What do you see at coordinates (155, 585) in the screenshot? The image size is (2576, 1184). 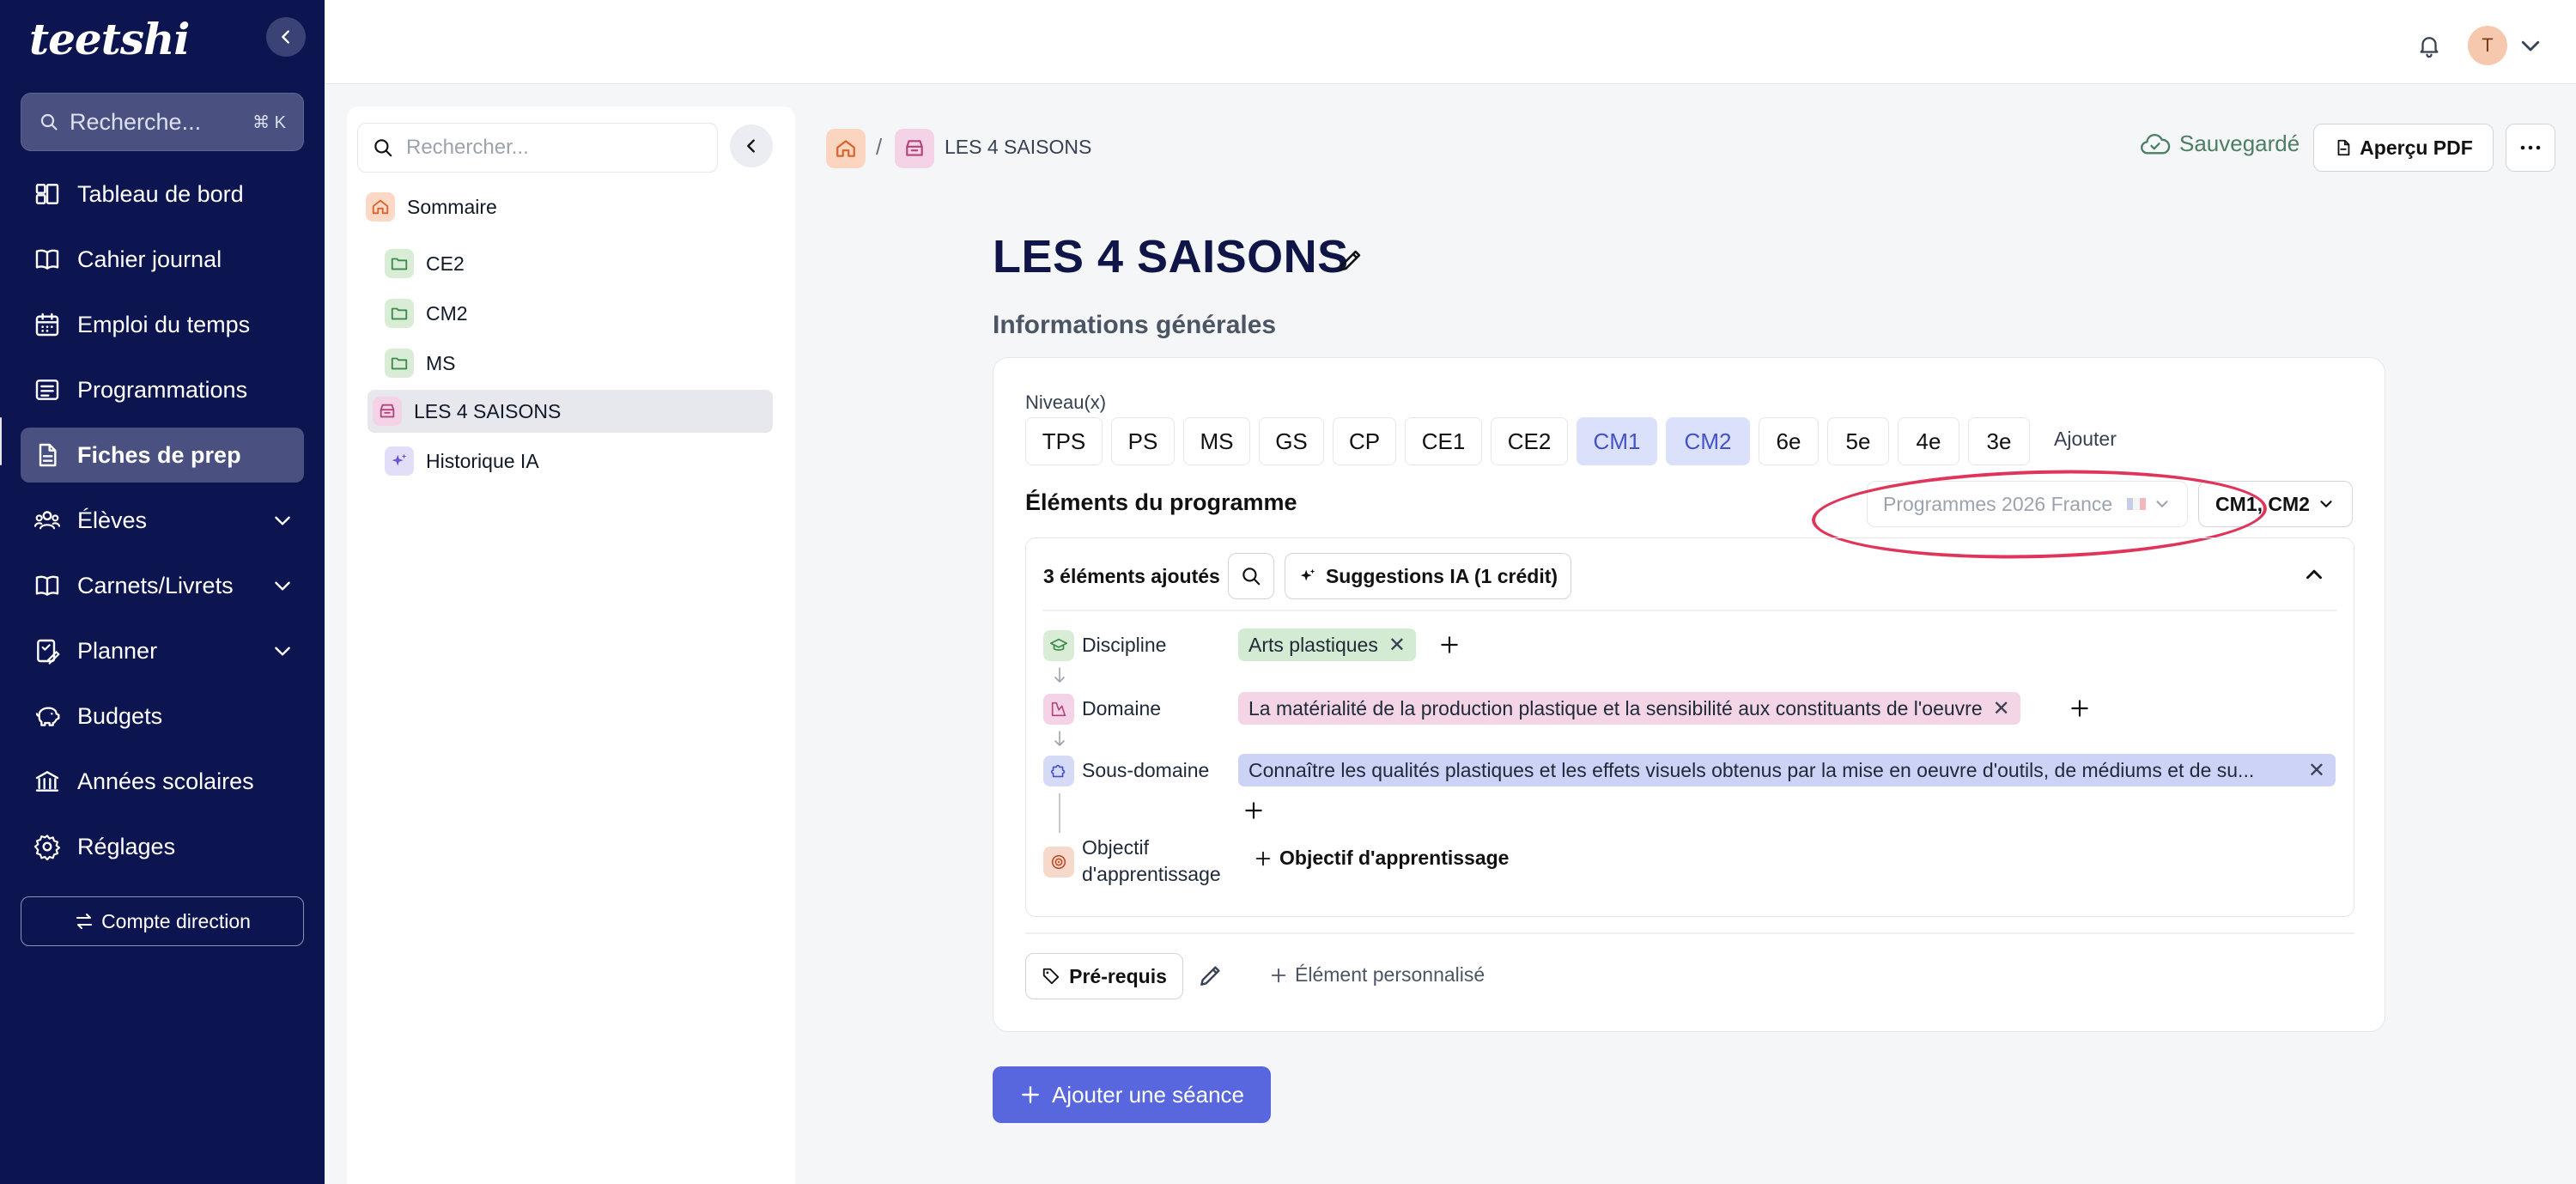 I see `sidebar-item-label: Carnets/Livrets` at bounding box center [155, 585].